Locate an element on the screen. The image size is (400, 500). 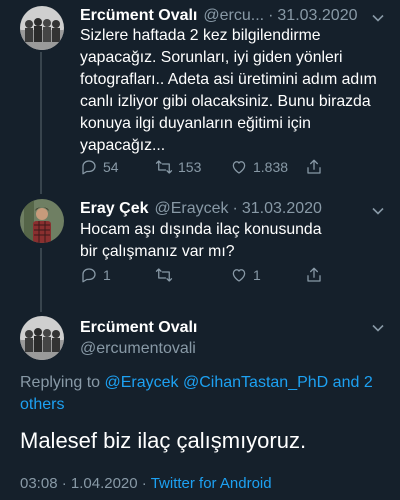
reply-count: 54 is located at coordinates (111, 167).